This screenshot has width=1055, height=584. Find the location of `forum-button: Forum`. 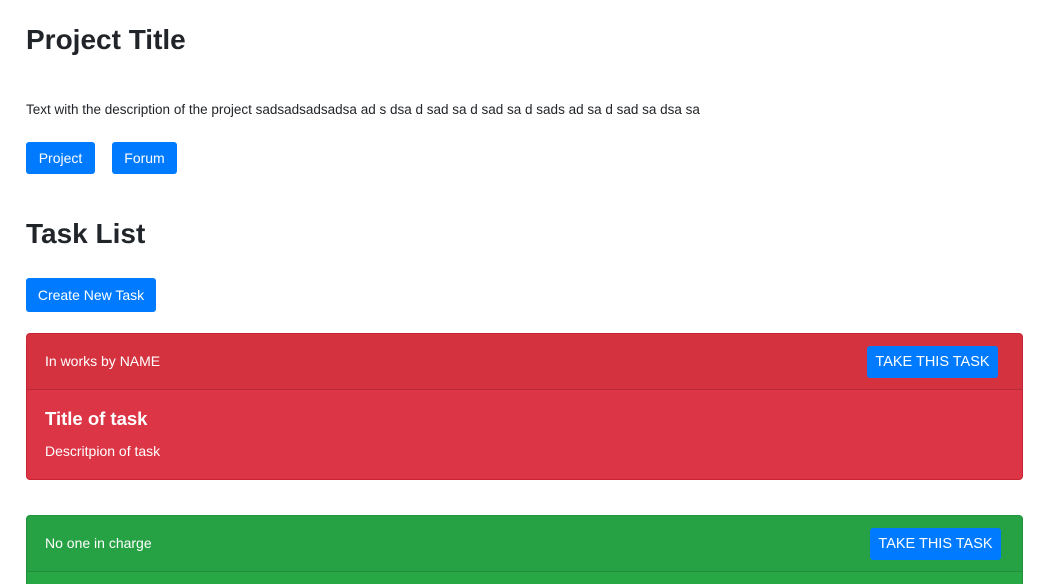

forum-button: Forum is located at coordinates (144, 158).